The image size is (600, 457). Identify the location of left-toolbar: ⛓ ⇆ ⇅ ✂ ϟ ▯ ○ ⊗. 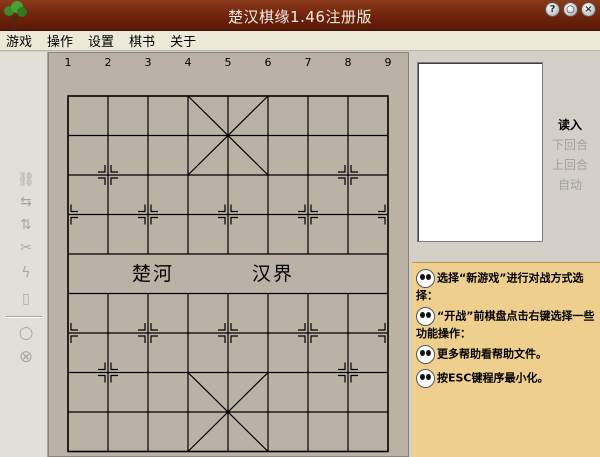
(24, 254).